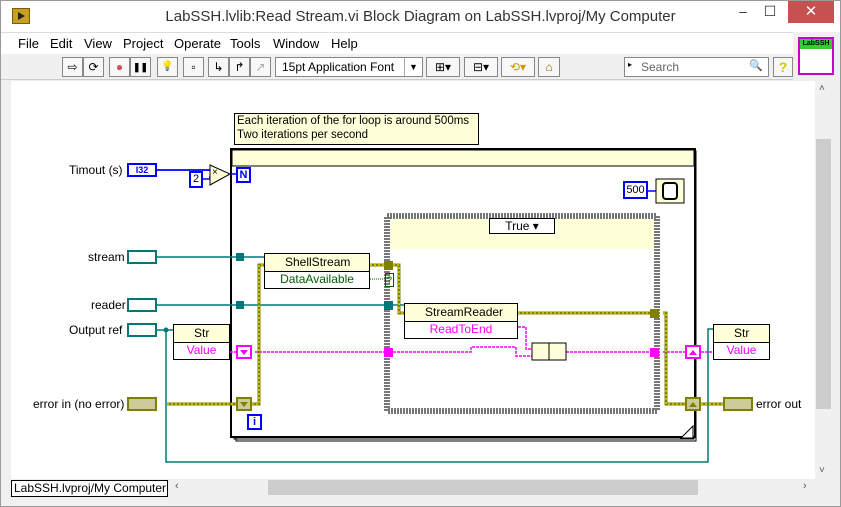  I want to click on highlight-execution-button: 💡, so click(167, 67).